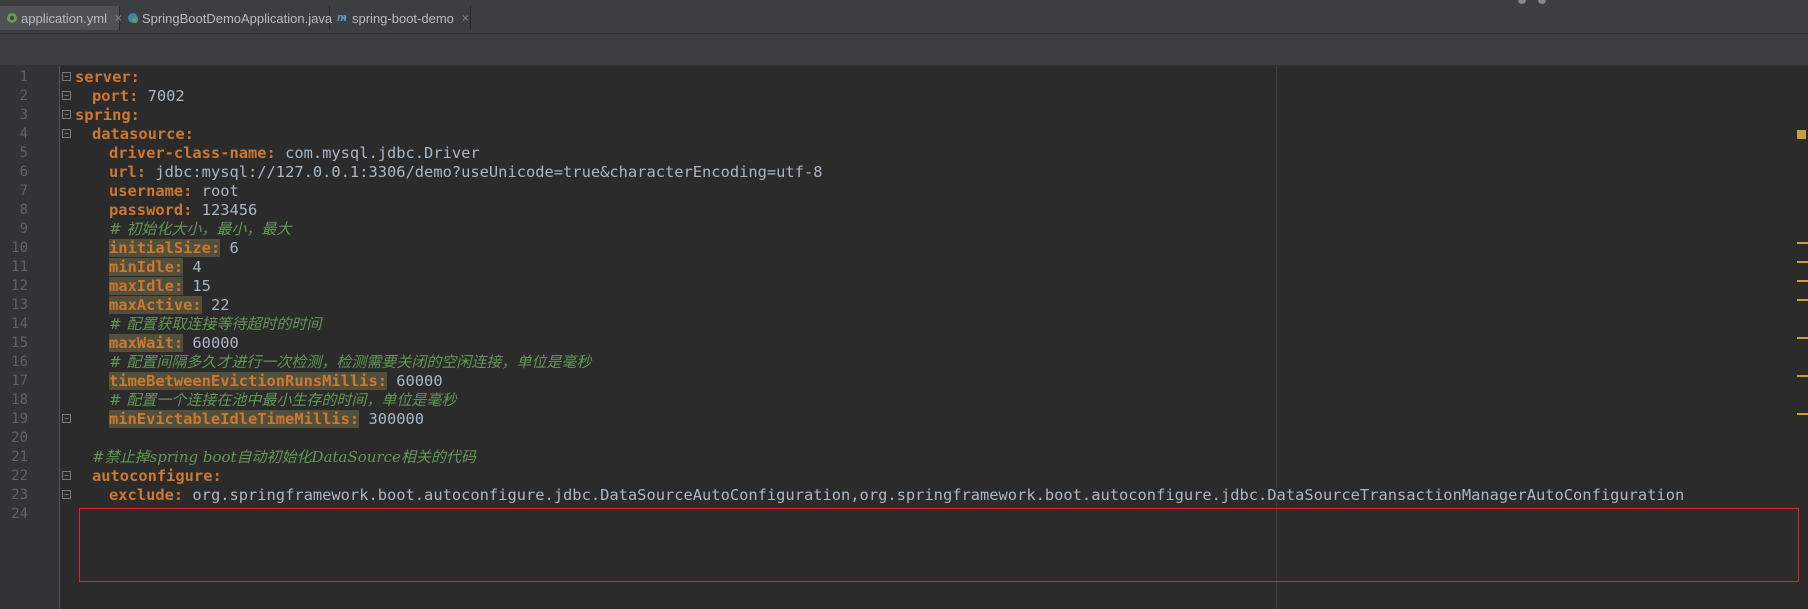 This screenshot has height=609, width=1808. I want to click on yaml-key: url:, so click(128, 172).